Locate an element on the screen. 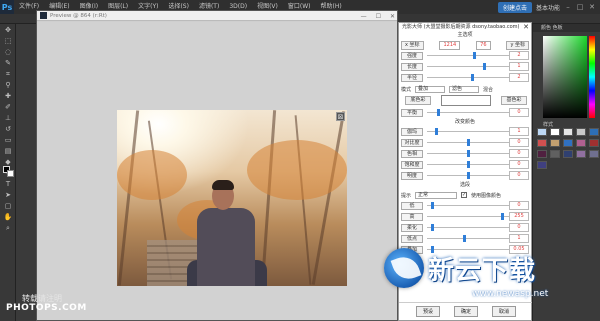 The width and height of the screenshot is (600, 321). workspace-selector: 基本功能 is located at coordinates (548, 7).